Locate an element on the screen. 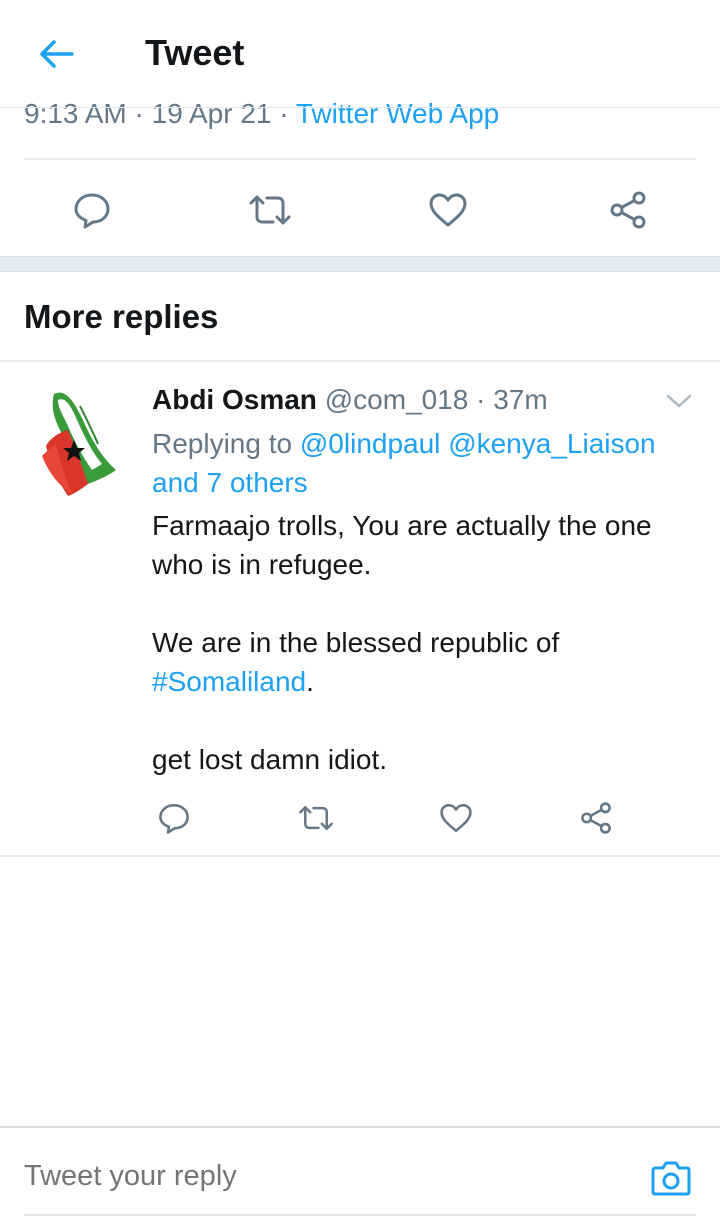 The image size is (720, 1229). reply-timestamp: 37m is located at coordinates (520, 399).